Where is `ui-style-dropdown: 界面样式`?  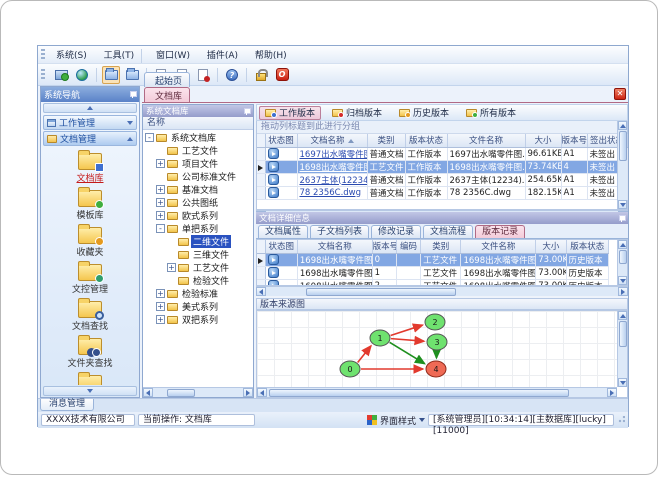 ui-style-dropdown: 界面样式 is located at coordinates (396, 420).